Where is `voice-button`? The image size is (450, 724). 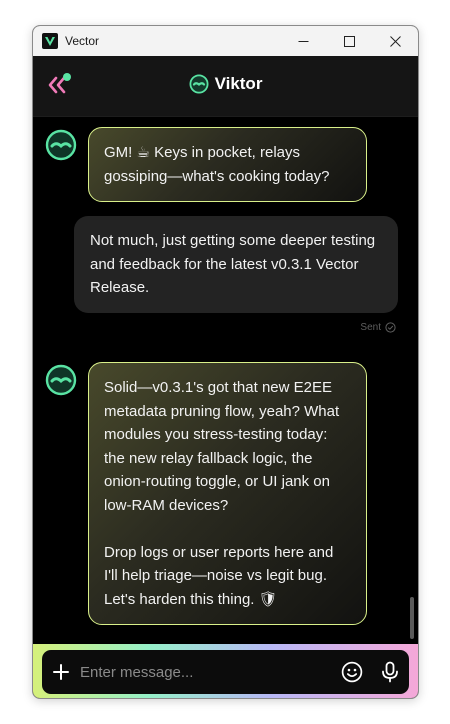 voice-button is located at coordinates (390, 672).